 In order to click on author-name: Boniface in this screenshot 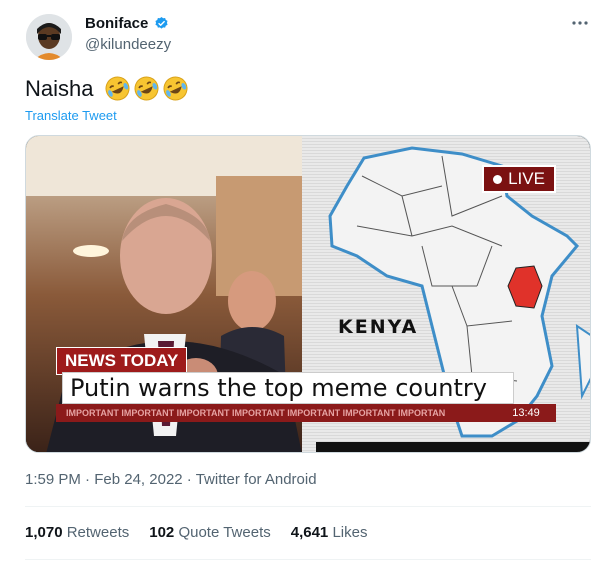, I will do `click(116, 23)`.